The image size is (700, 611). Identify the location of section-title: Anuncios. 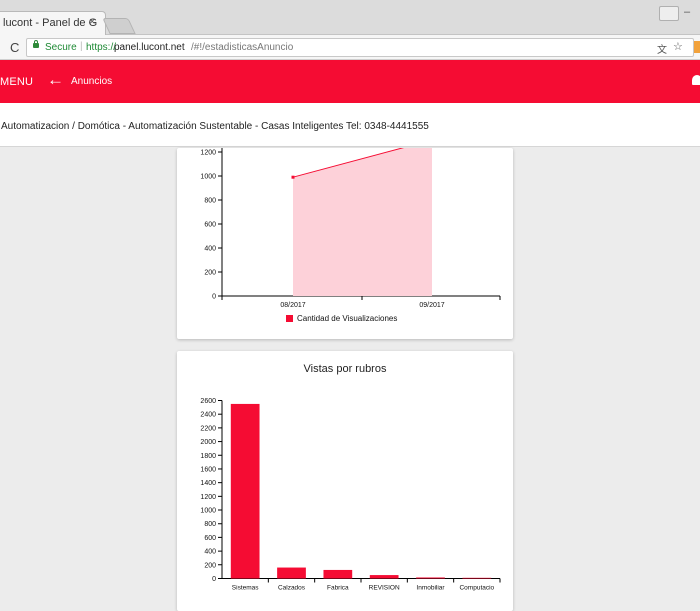
(92, 81).